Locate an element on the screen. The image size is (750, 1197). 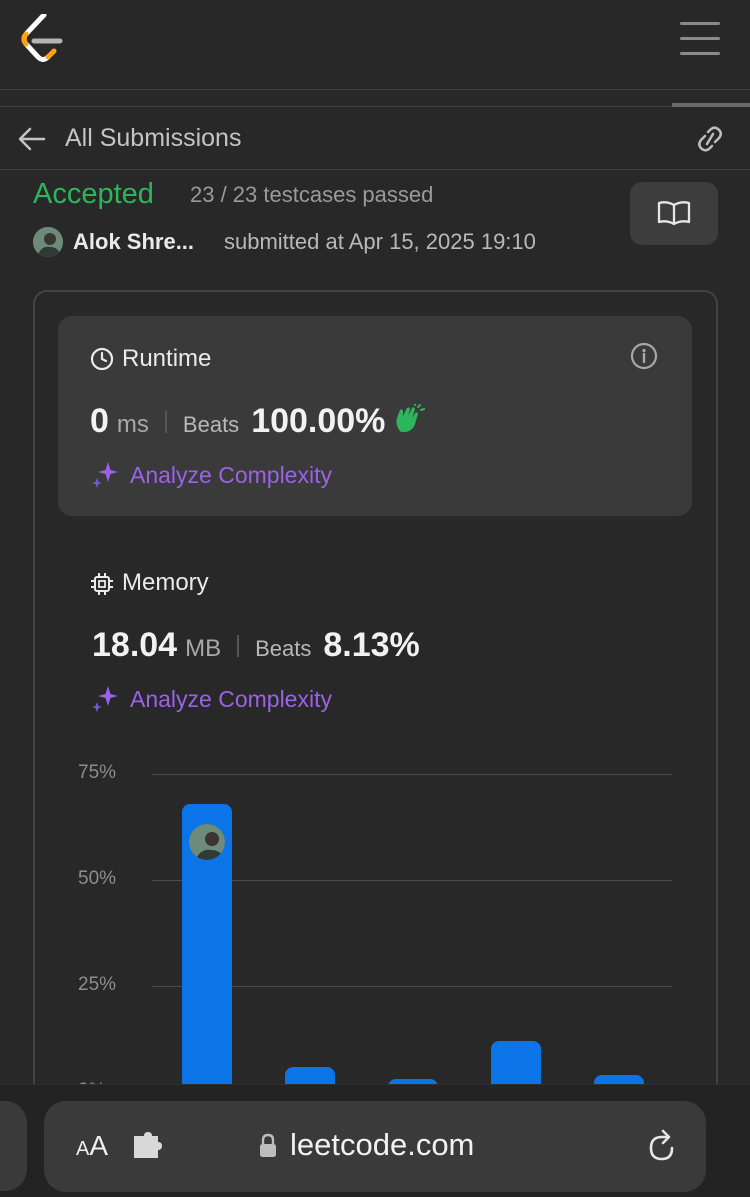
runtime-unit: ms is located at coordinates (132, 424).